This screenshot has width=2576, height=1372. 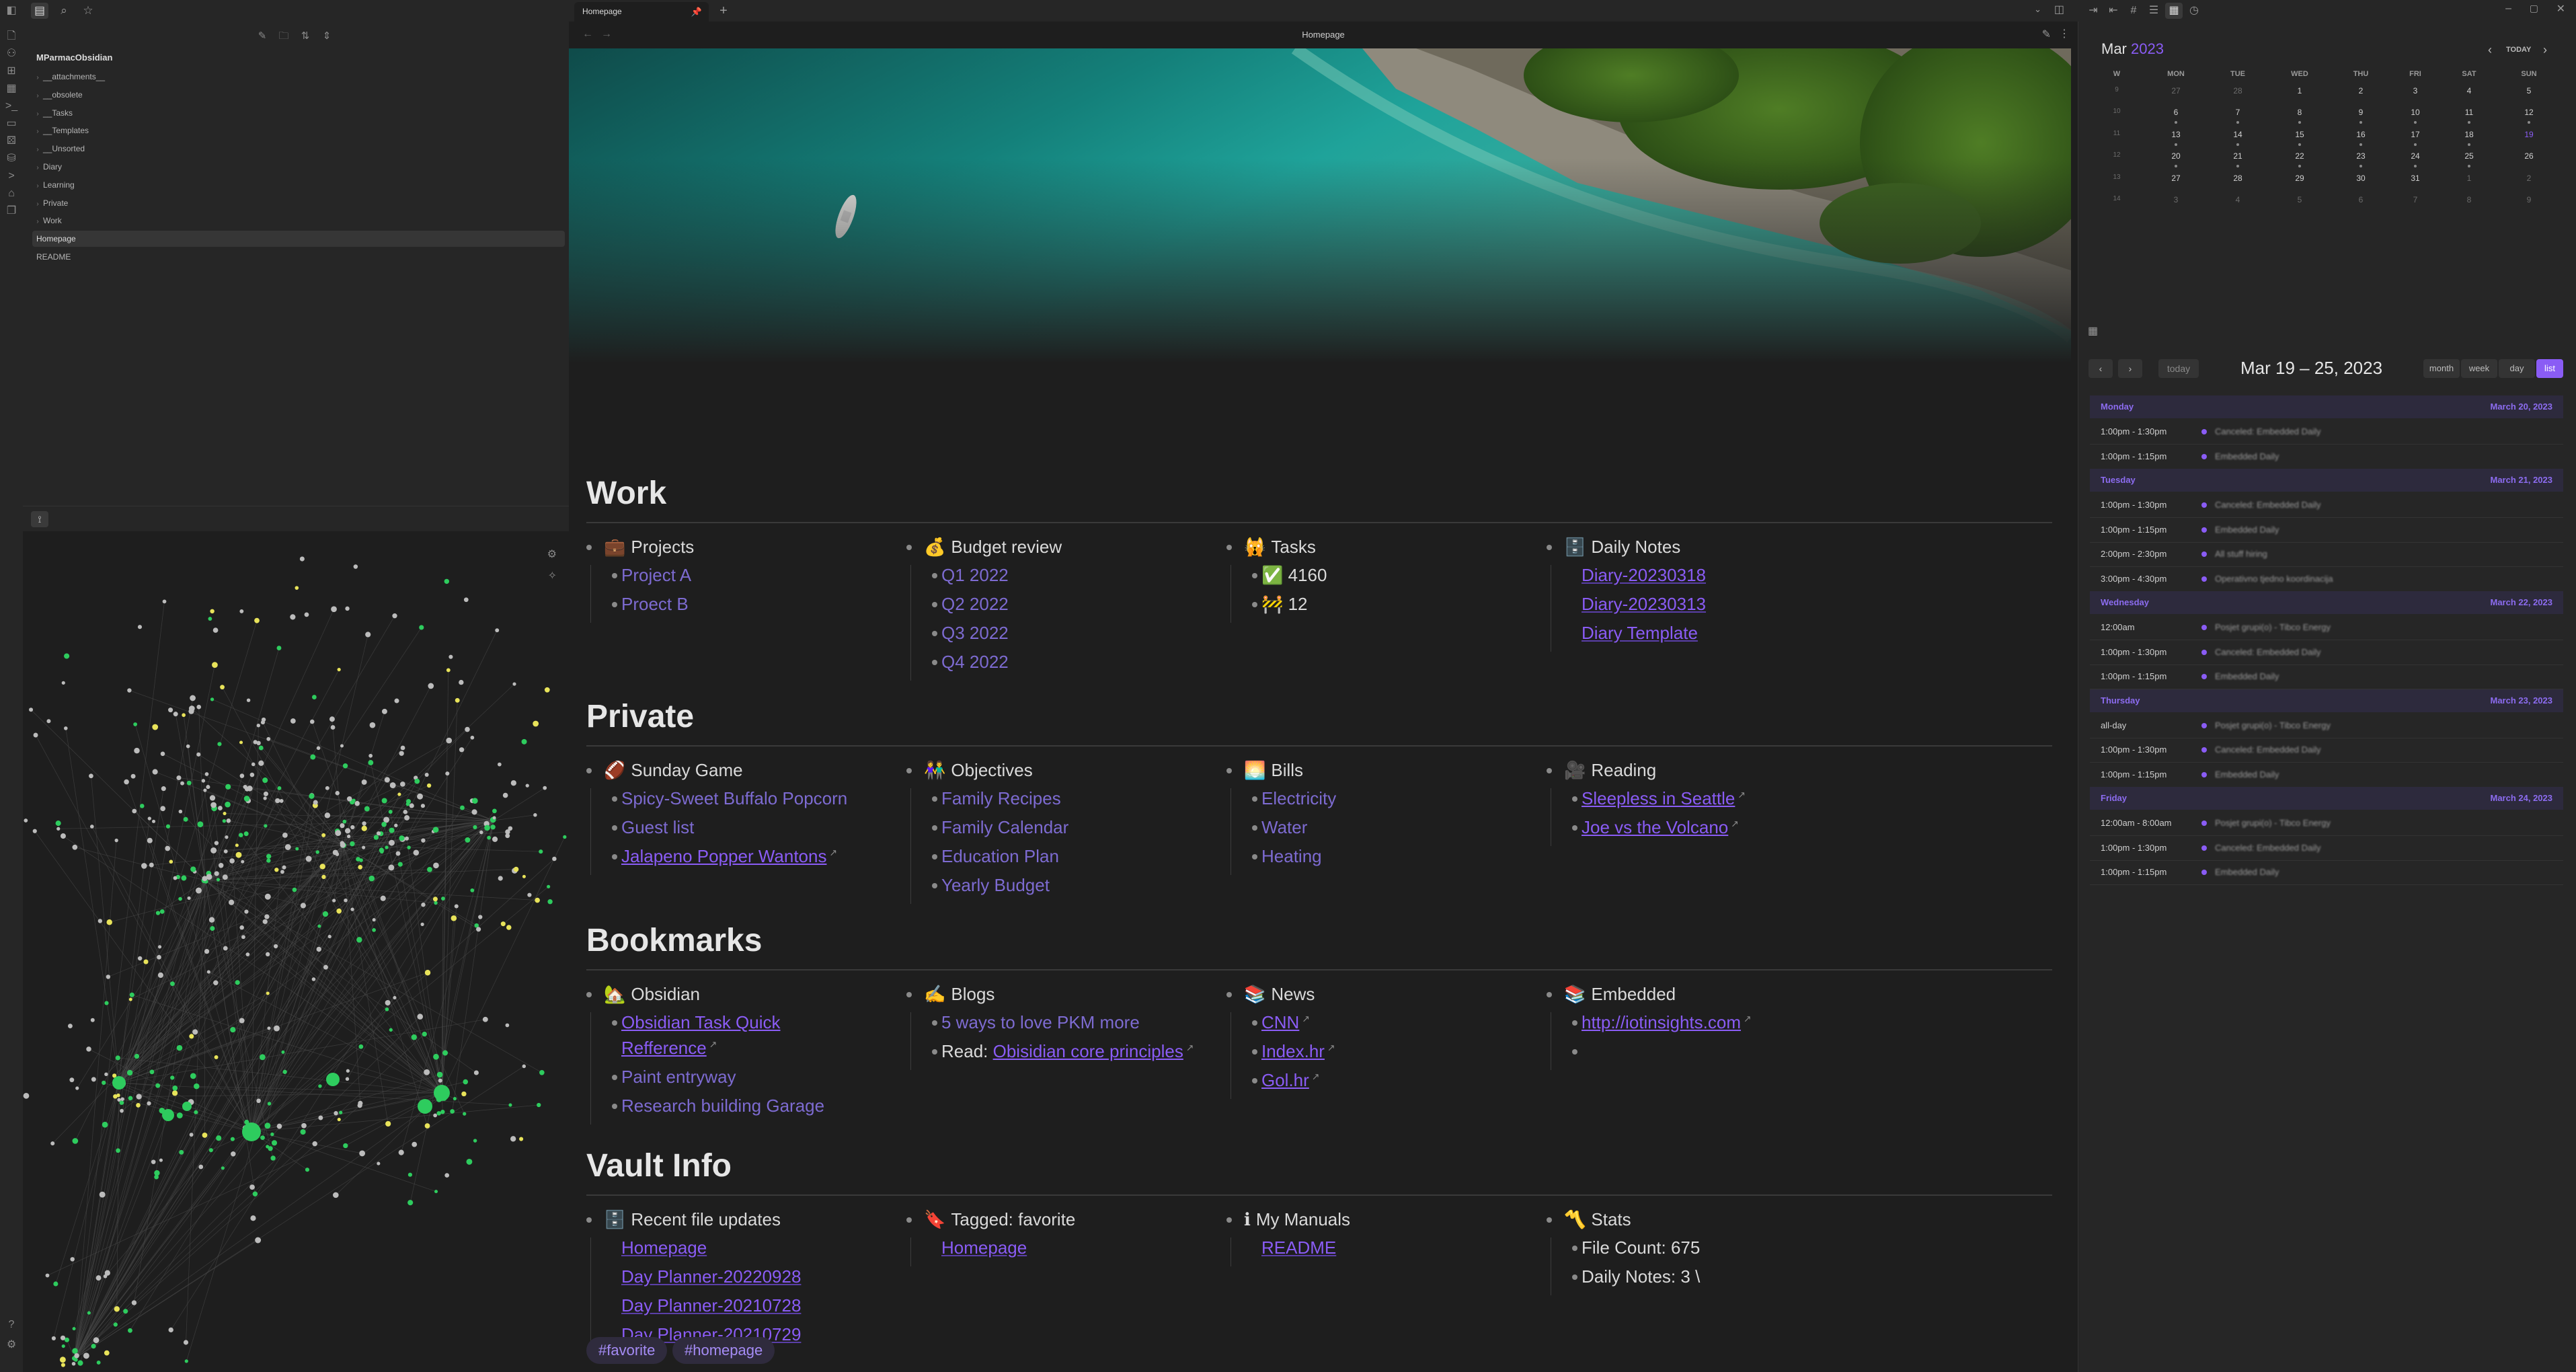 I want to click on command-icon: >, so click(x=12, y=176).